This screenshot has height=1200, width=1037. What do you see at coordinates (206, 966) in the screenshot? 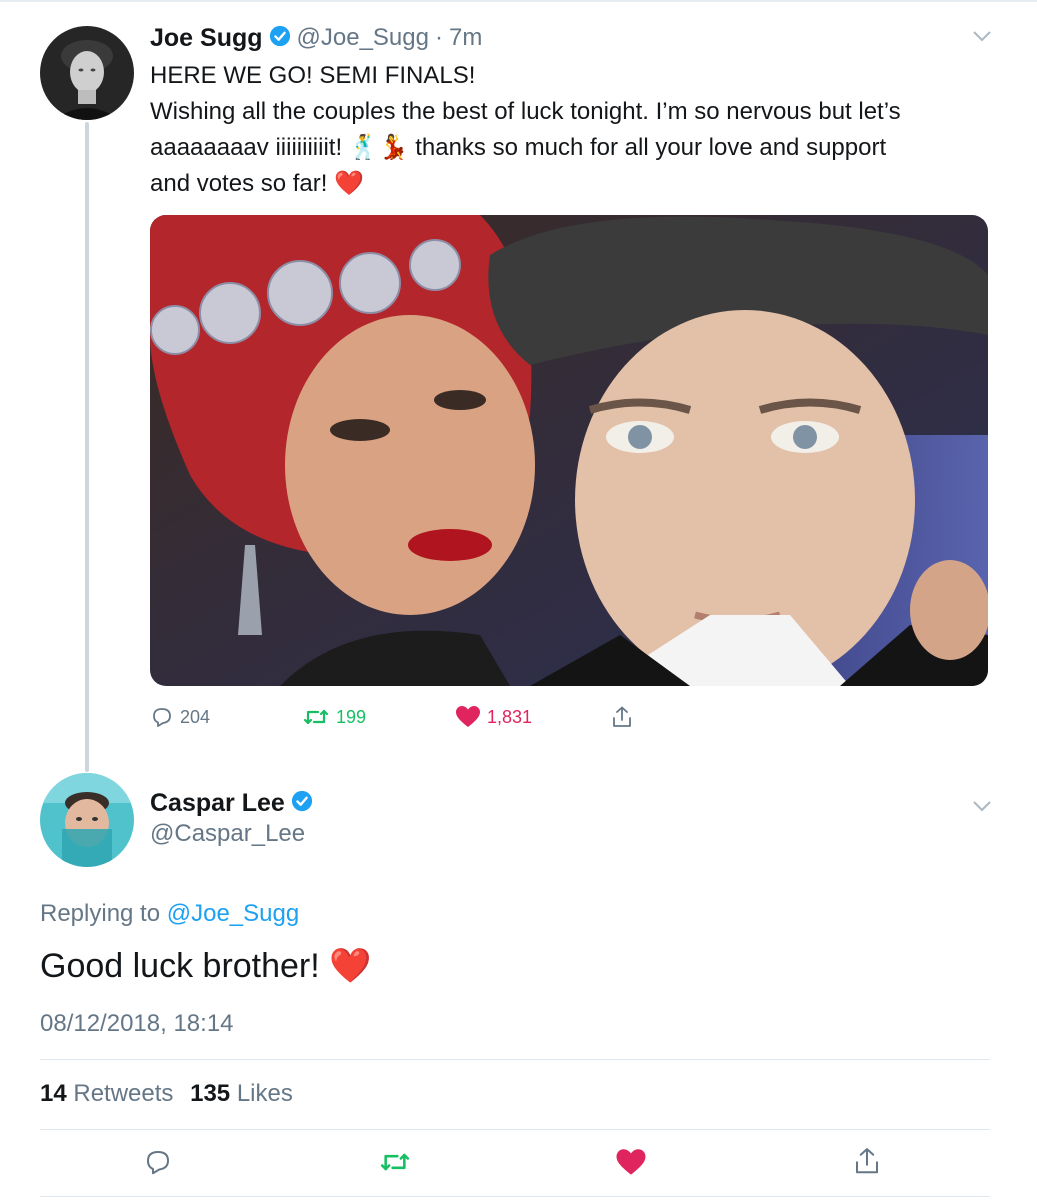
I see `reply-body: Good luck brother! ❤️` at bounding box center [206, 966].